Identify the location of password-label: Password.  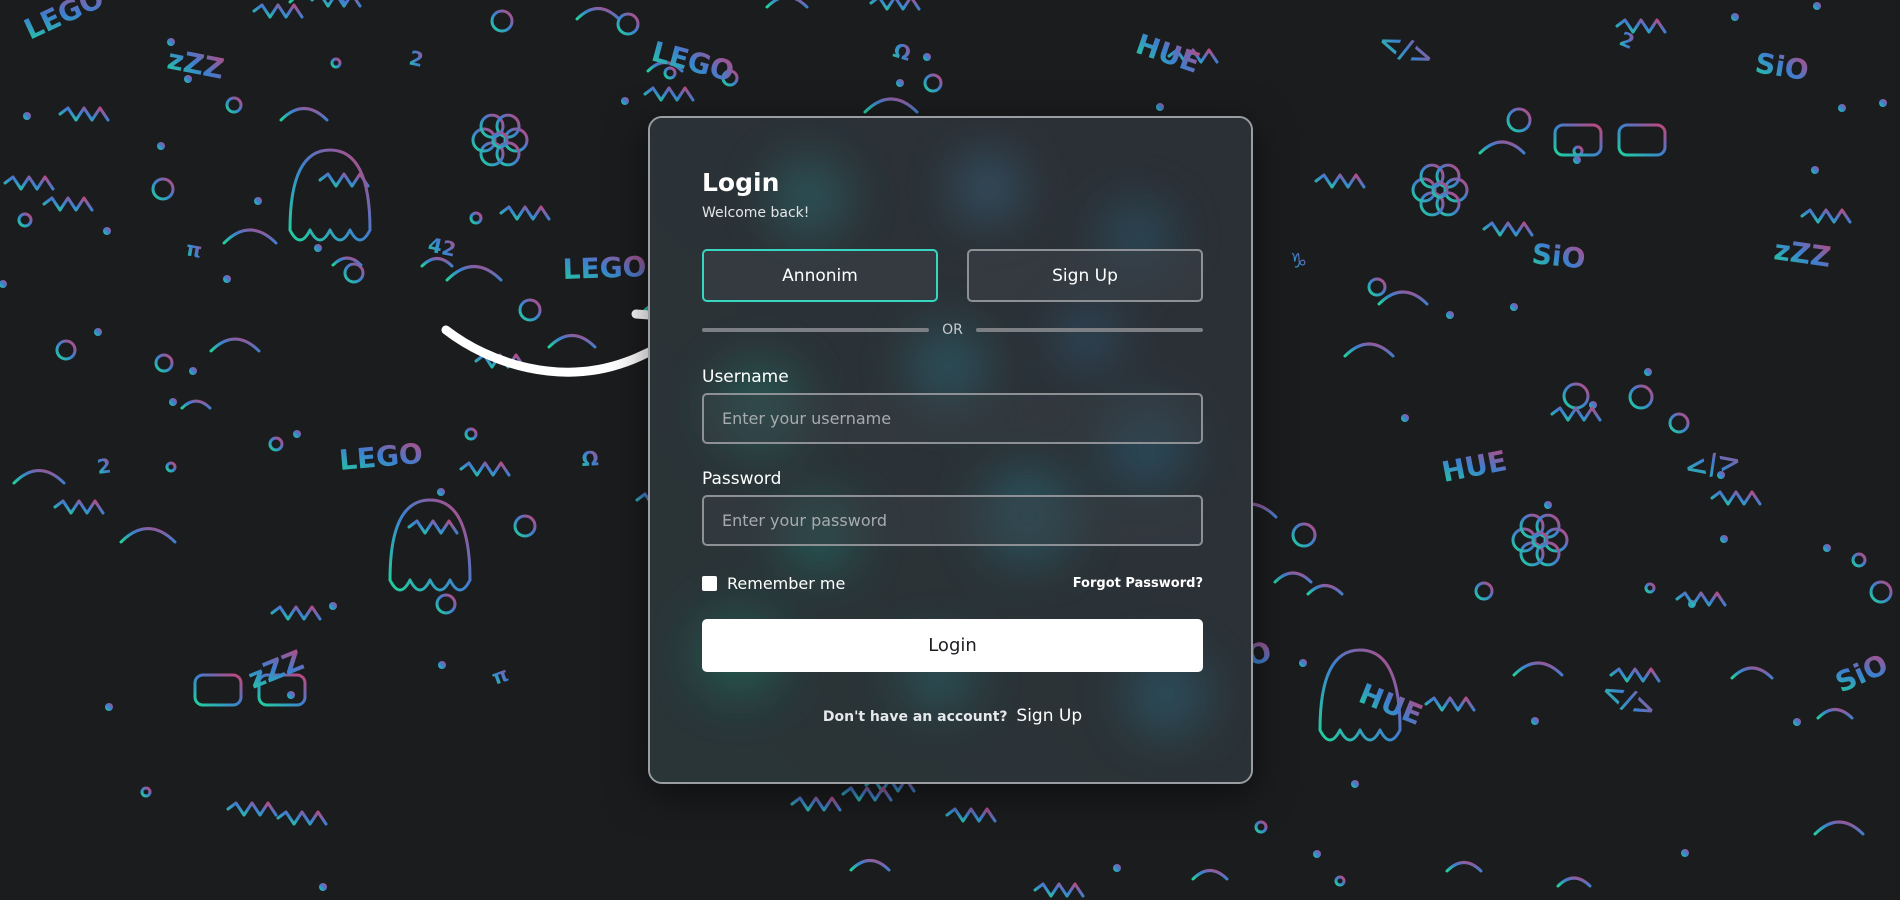
(742, 479).